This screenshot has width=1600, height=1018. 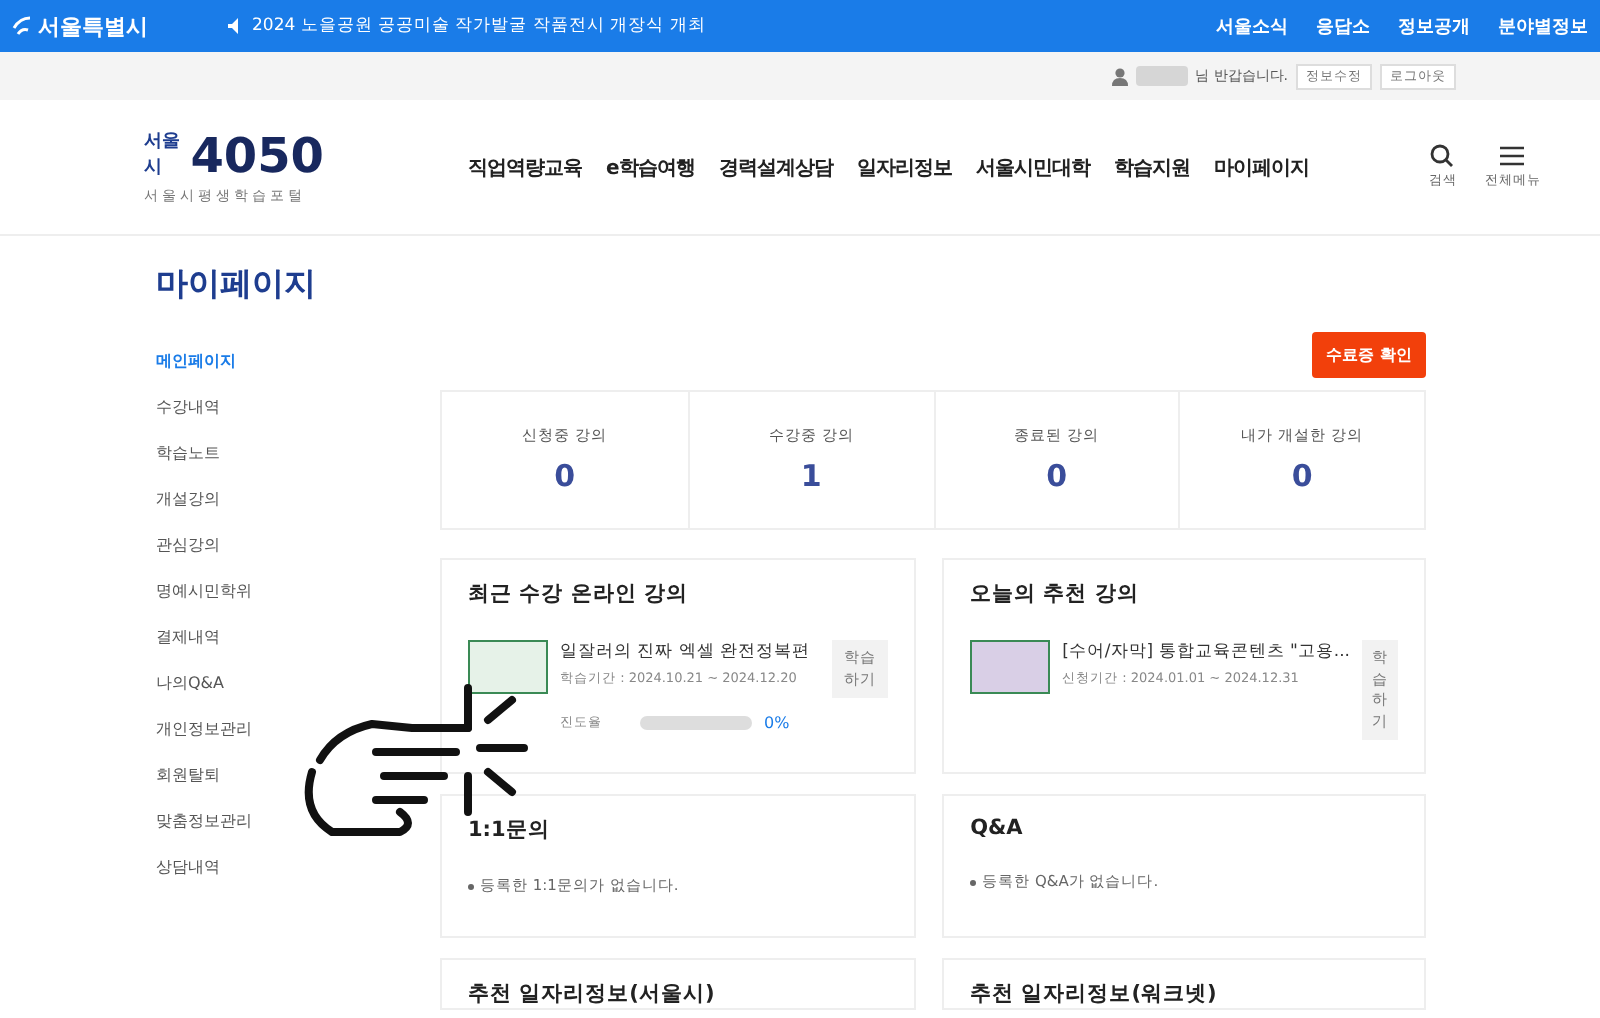 What do you see at coordinates (479, 26) in the screenshot?
I see `notice-text: 2024 노을공원 공공미술 작가발굴 작품전시 개장식 개최` at bounding box center [479, 26].